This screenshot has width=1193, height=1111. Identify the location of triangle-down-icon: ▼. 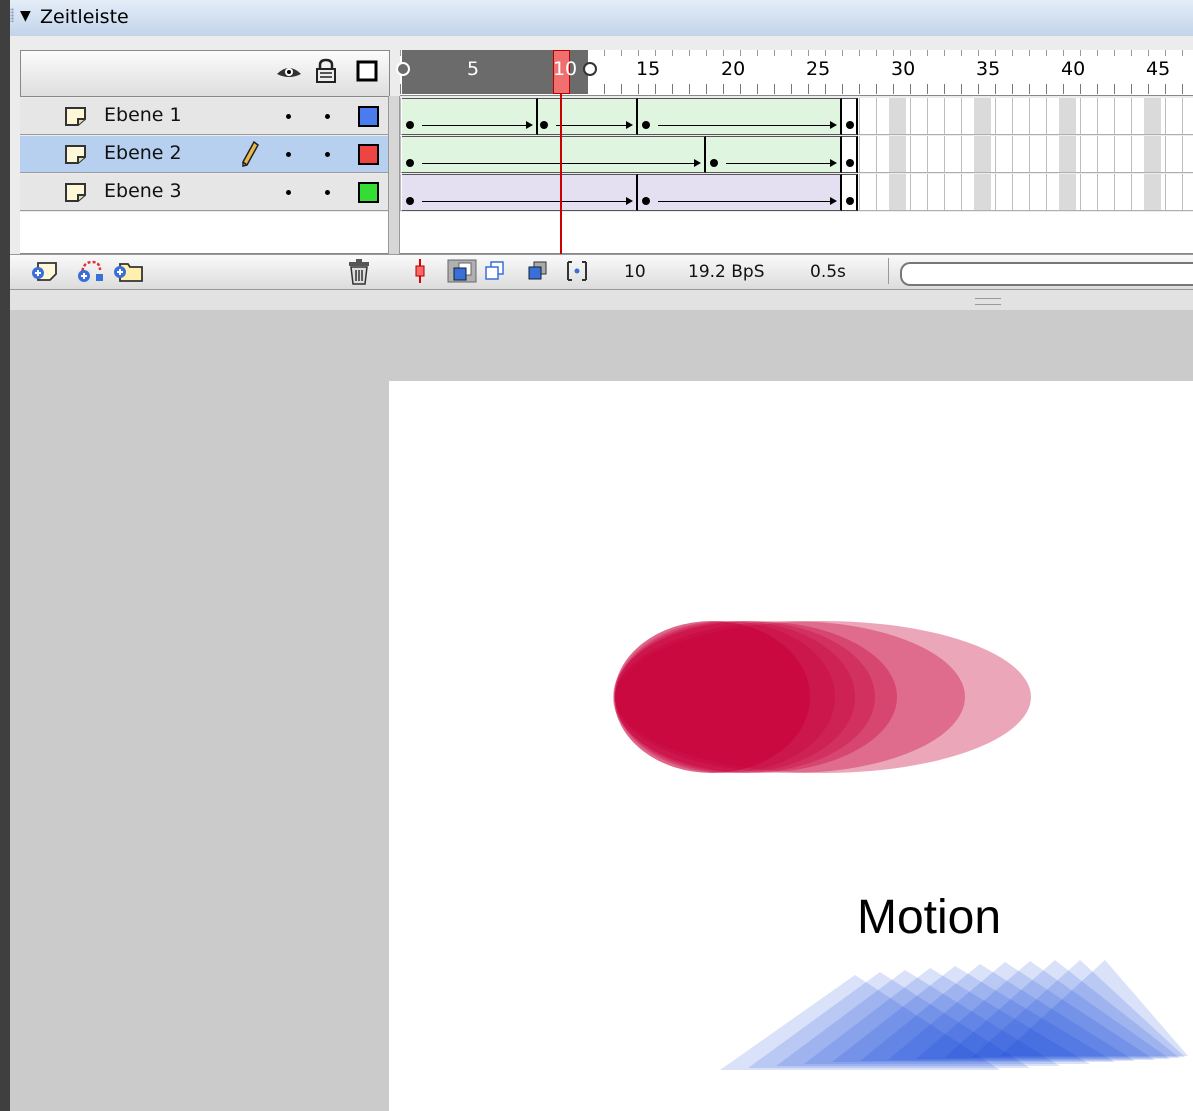
(25, 16).